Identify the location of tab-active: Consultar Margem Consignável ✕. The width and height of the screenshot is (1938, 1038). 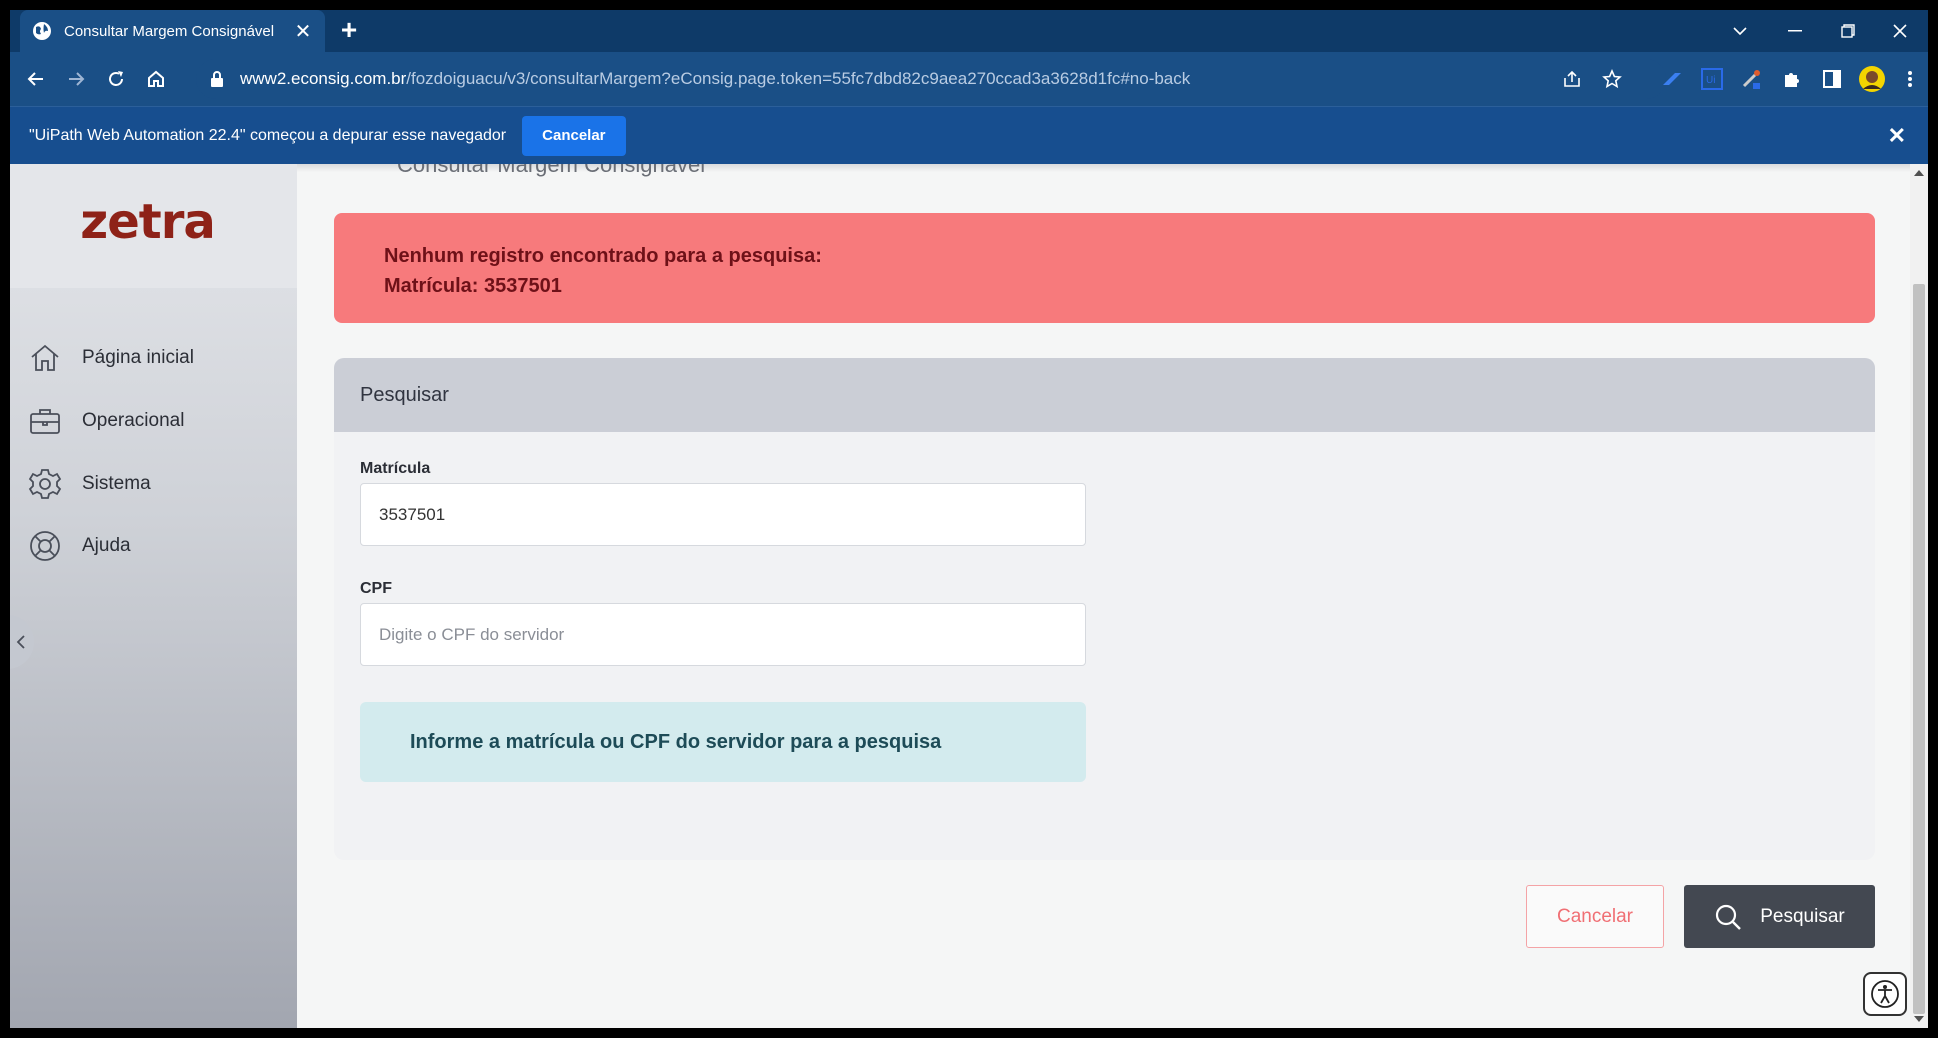
(172, 31).